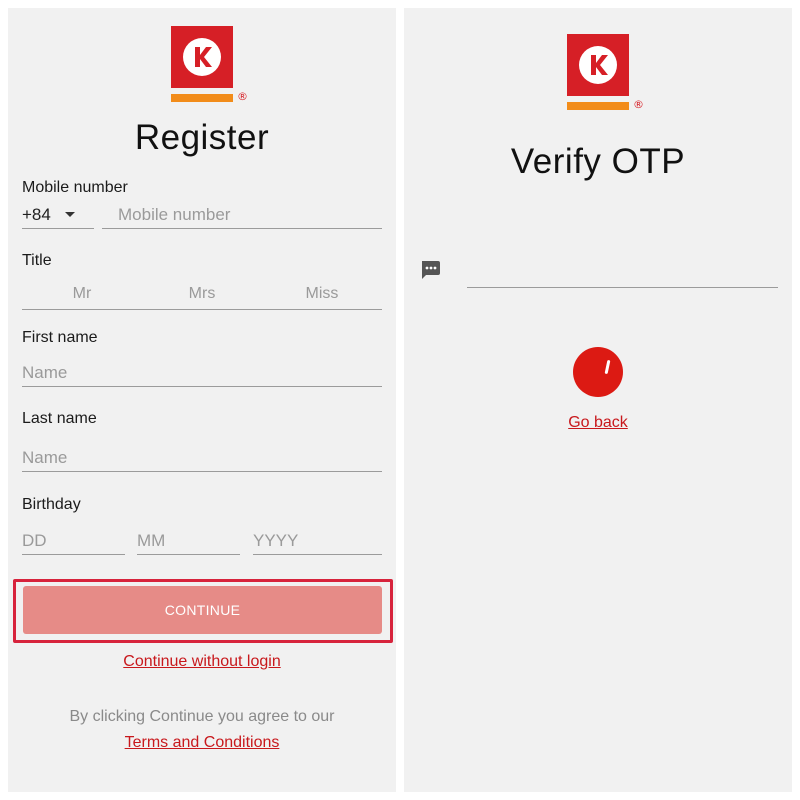 Image resolution: width=800 pixels, height=800 pixels. Describe the element at coordinates (82, 294) in the screenshot. I see `title-option-mr: Mr` at that location.